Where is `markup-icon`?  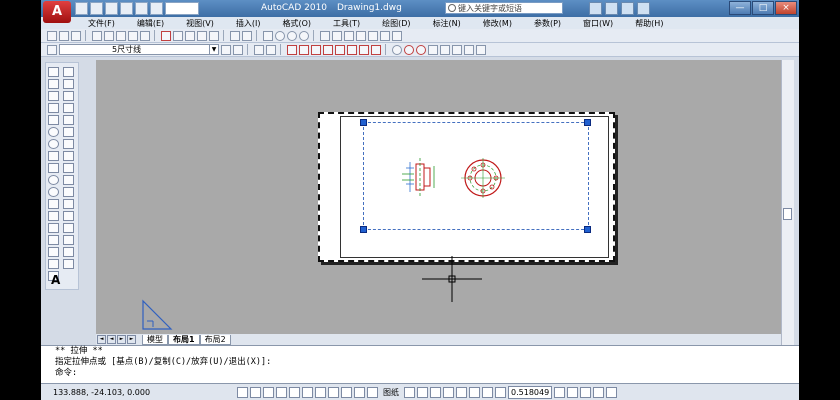
markup-icon is located at coordinates (373, 35).